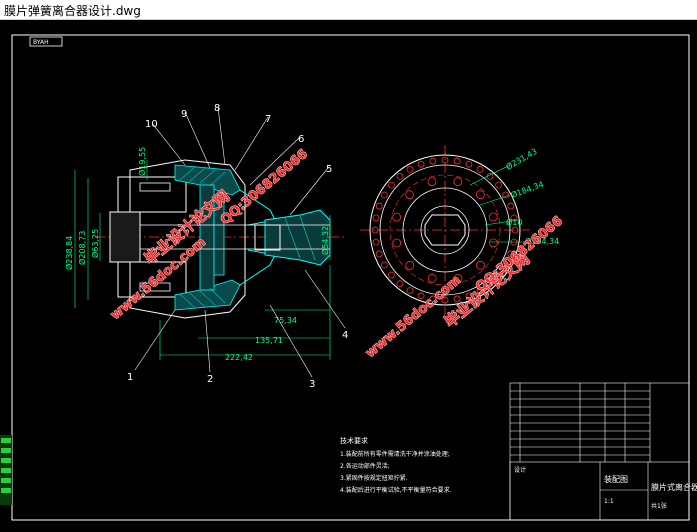 Image resolution: width=697 pixels, height=532 pixels. What do you see at coordinates (514, 222) in the screenshot?
I see `dim-d10: Ø10` at bounding box center [514, 222].